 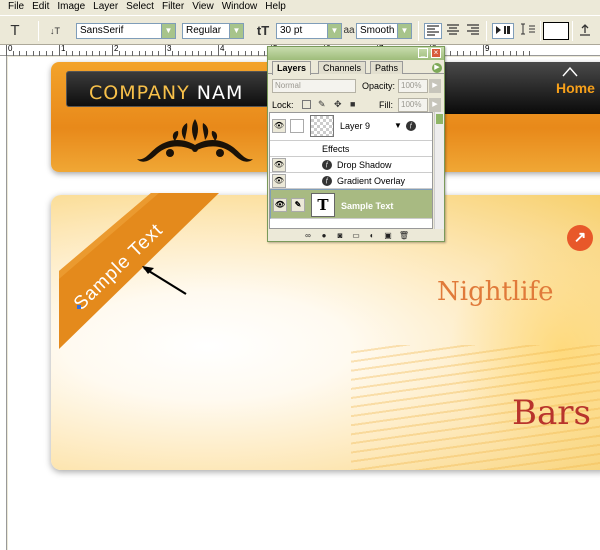 What do you see at coordinates (585, 31) in the screenshot?
I see `commit-icon` at bounding box center [585, 31].